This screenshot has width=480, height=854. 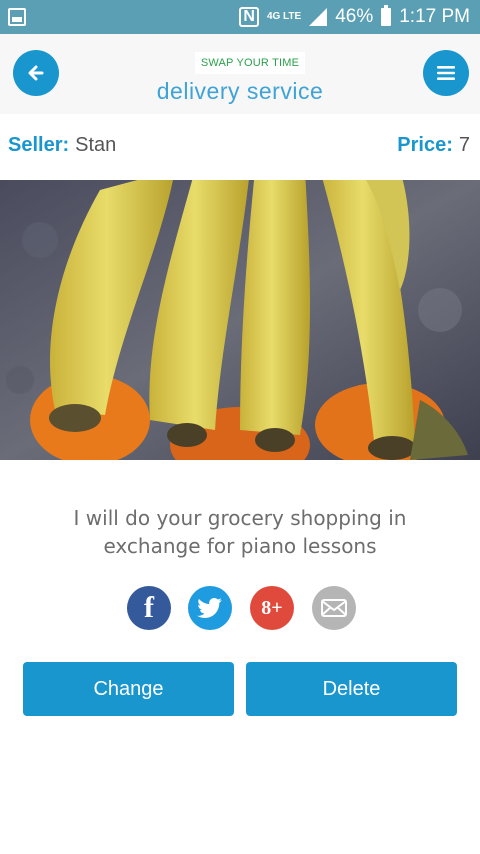 I want to click on google-plus-icon: 8+, so click(x=272, y=607).